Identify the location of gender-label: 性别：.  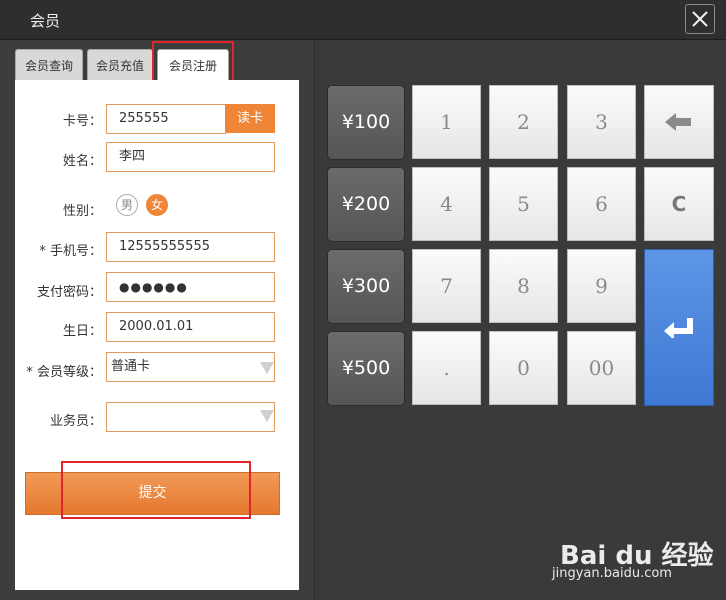
(82, 211).